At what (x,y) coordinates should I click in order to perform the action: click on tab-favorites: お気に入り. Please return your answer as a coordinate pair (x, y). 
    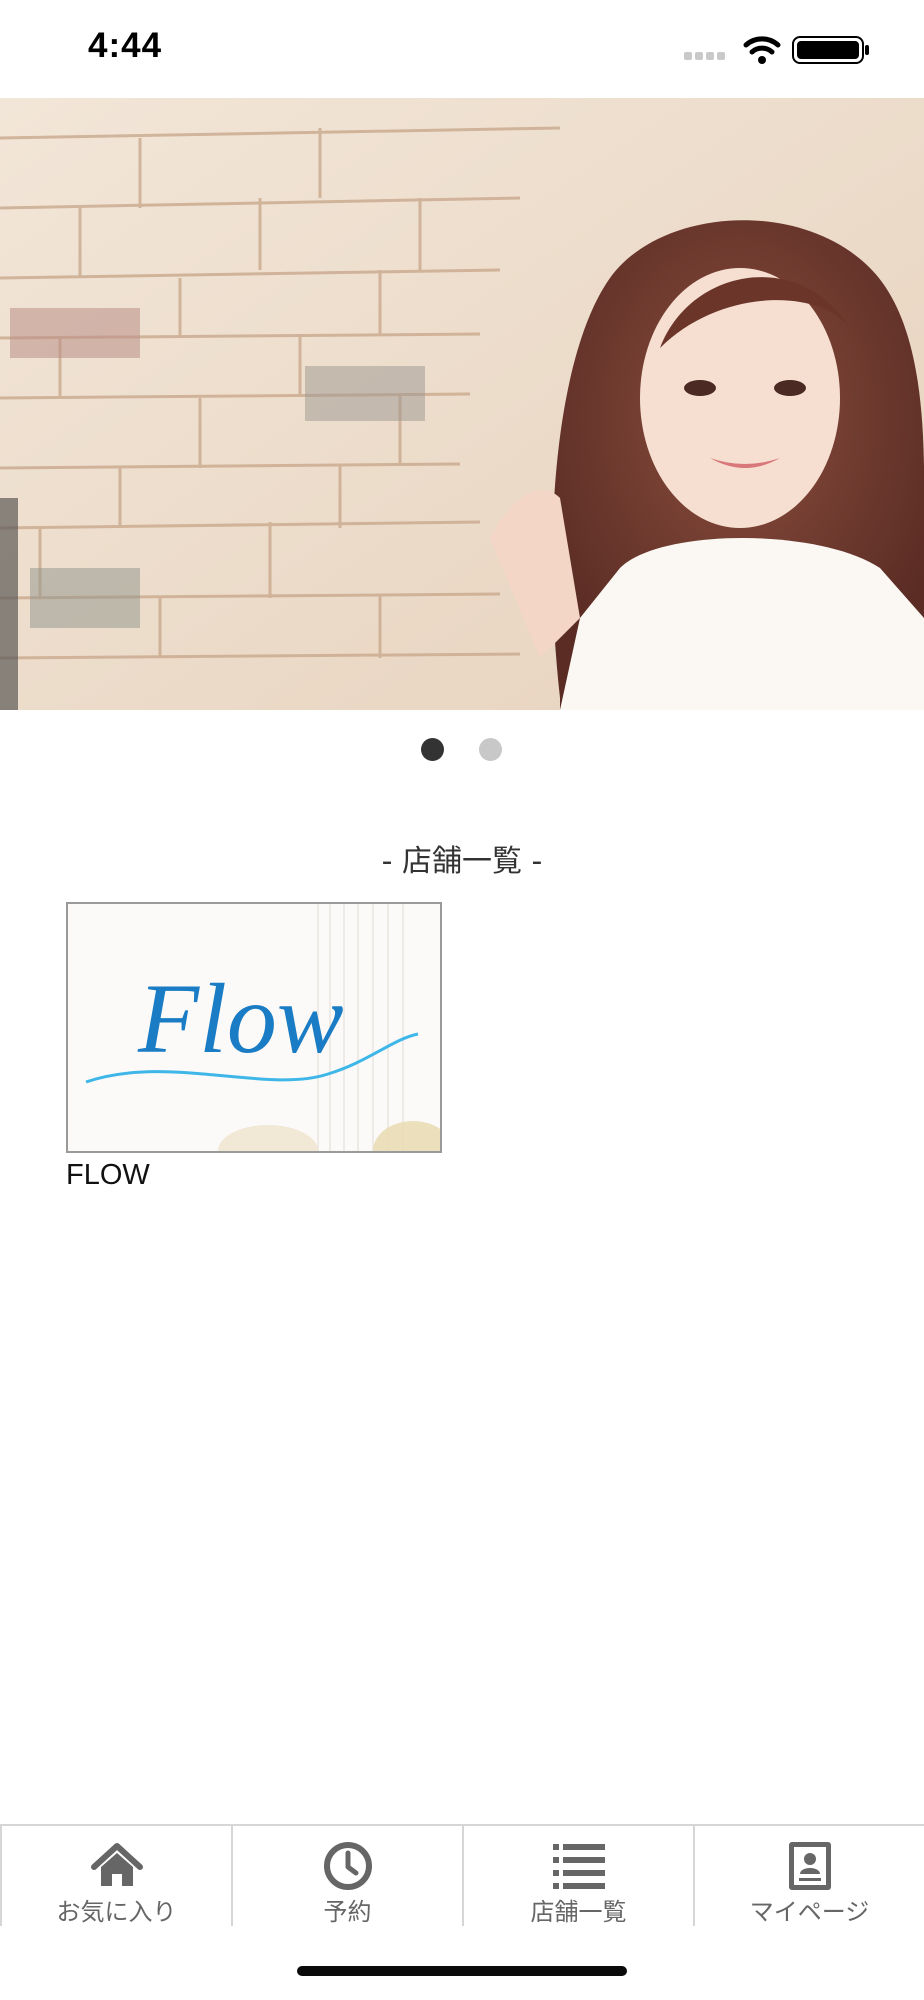
    Looking at the image, I should click on (116, 1876).